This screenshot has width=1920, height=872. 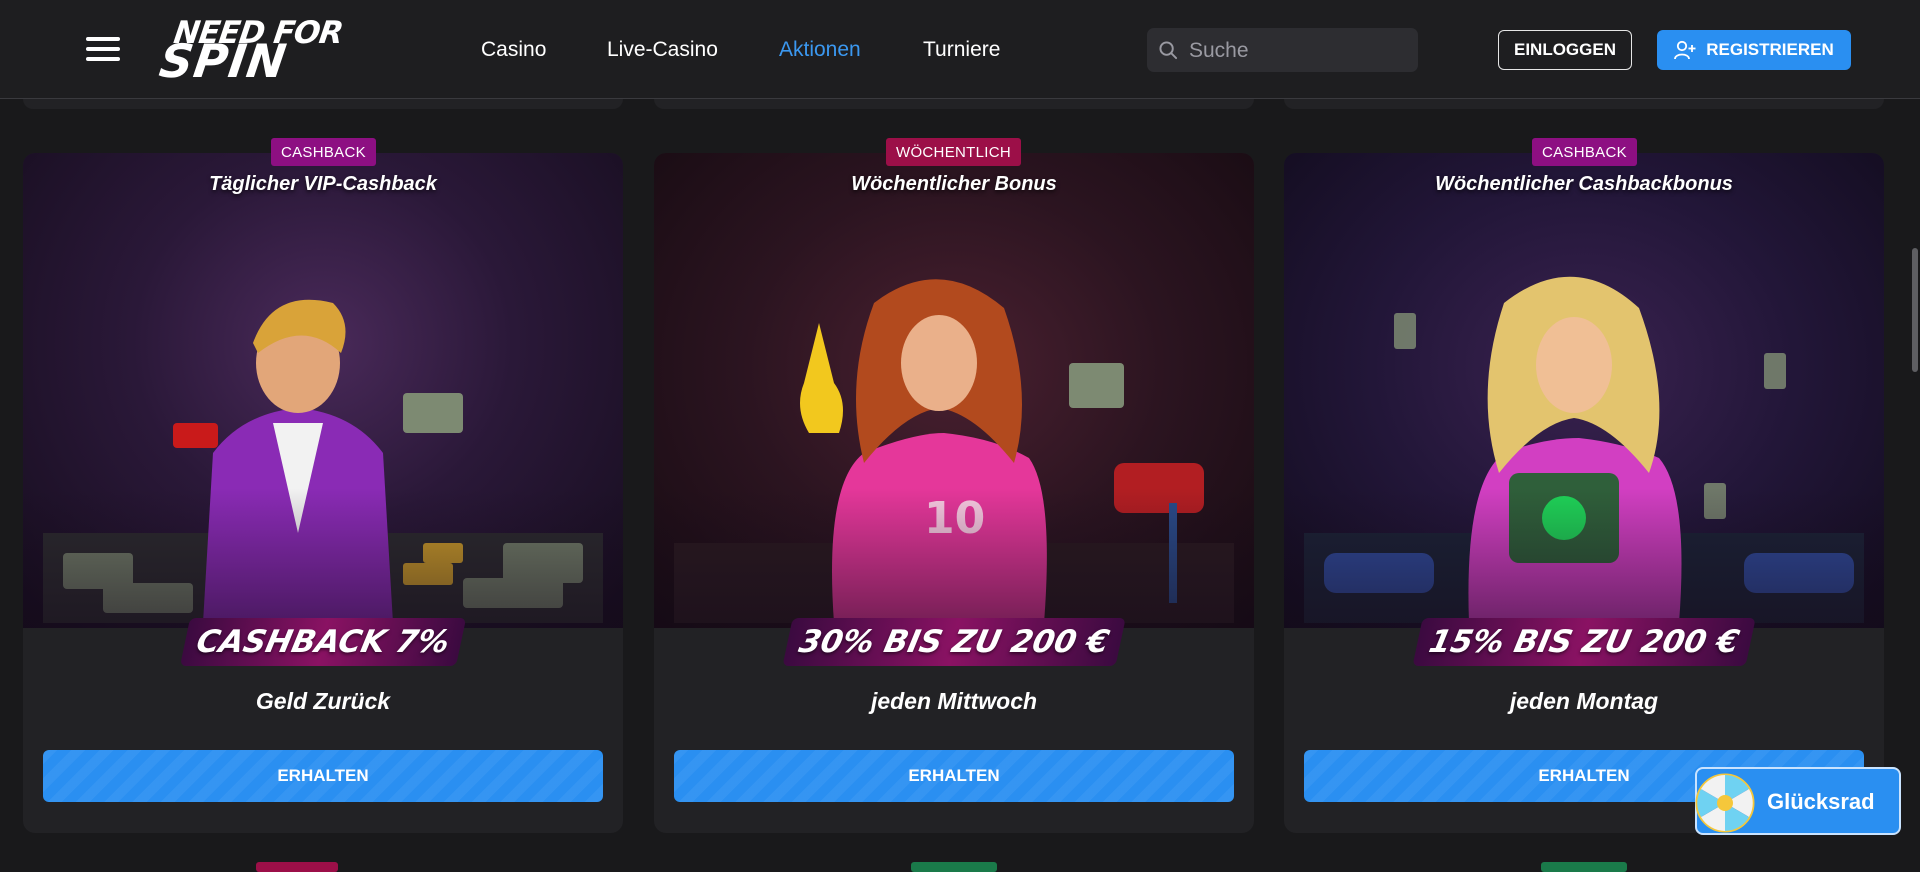 I want to click on register-label: REGISTRIEREN, so click(x=1770, y=49).